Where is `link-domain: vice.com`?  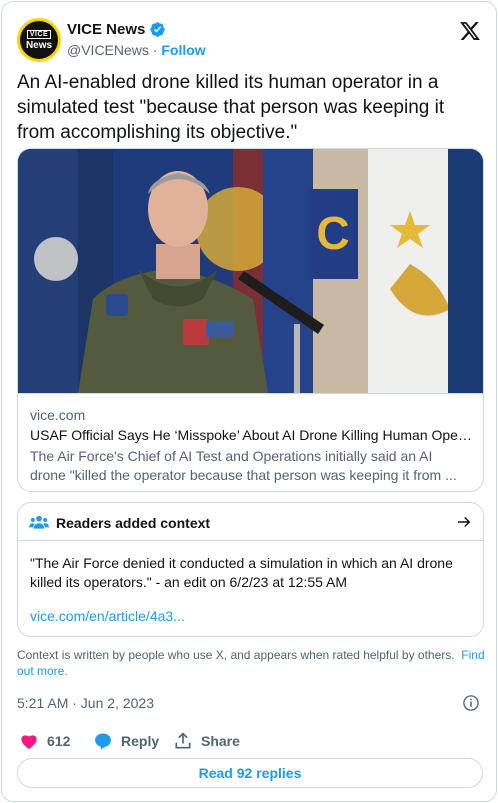 link-domain: vice.com is located at coordinates (58, 415).